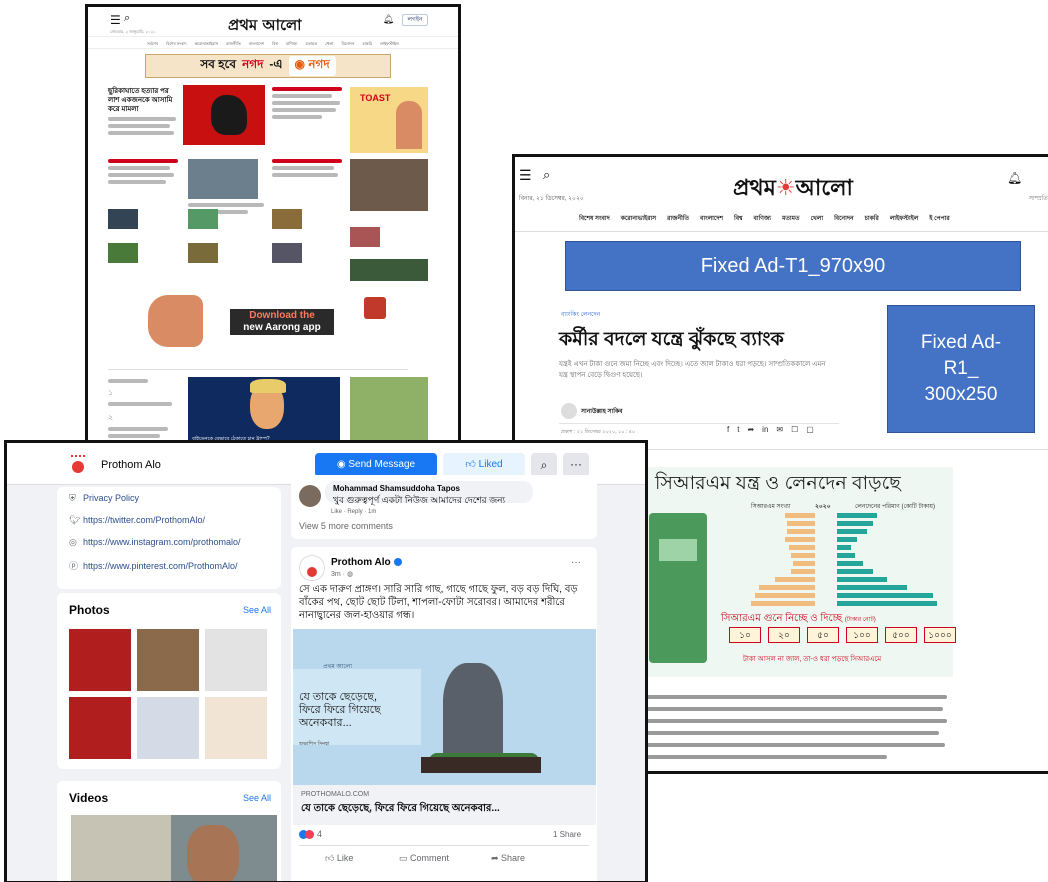 Image resolution: width=1048 pixels, height=882 pixels. Describe the element at coordinates (576, 465) in the screenshot. I see `more-options-icon: ···` at that location.